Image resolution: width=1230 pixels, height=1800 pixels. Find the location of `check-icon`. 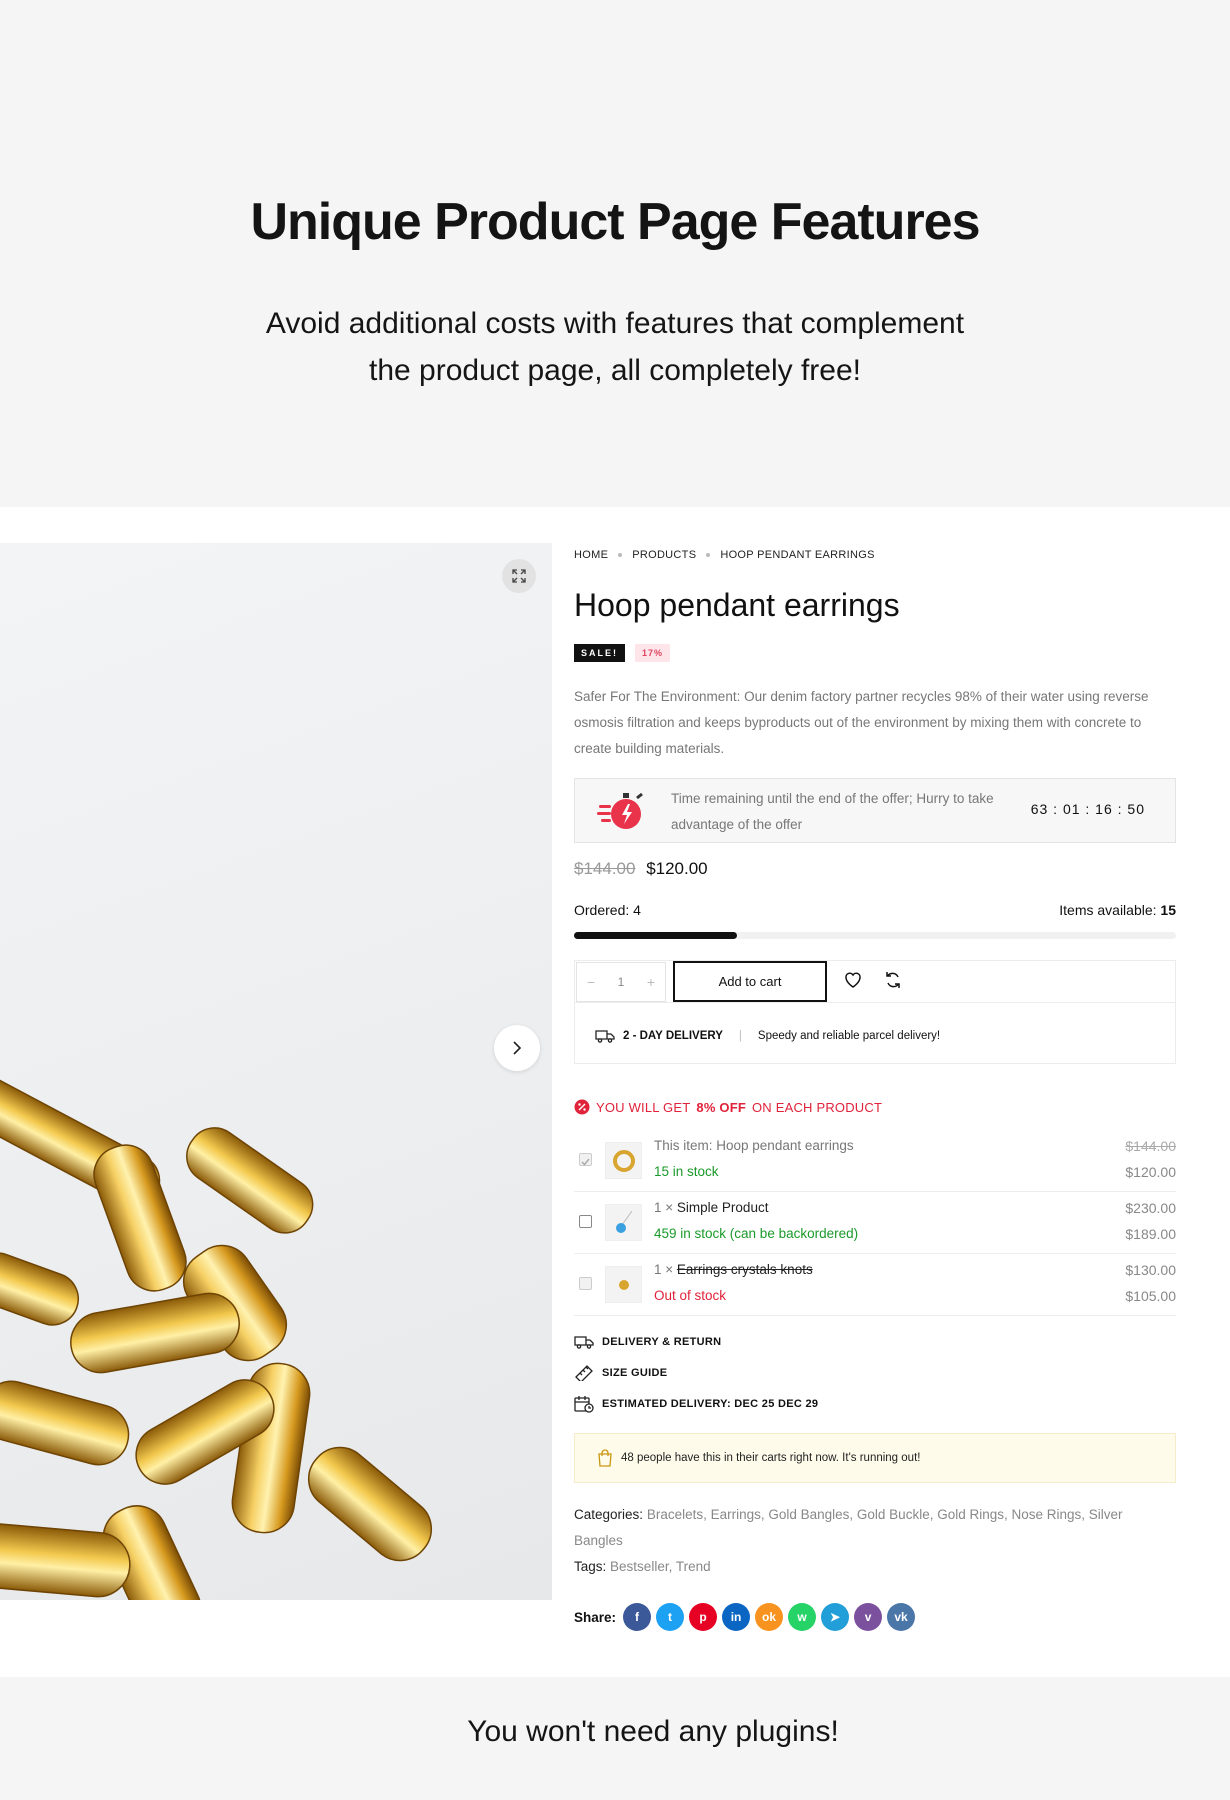

check-icon is located at coordinates (585, 1162).